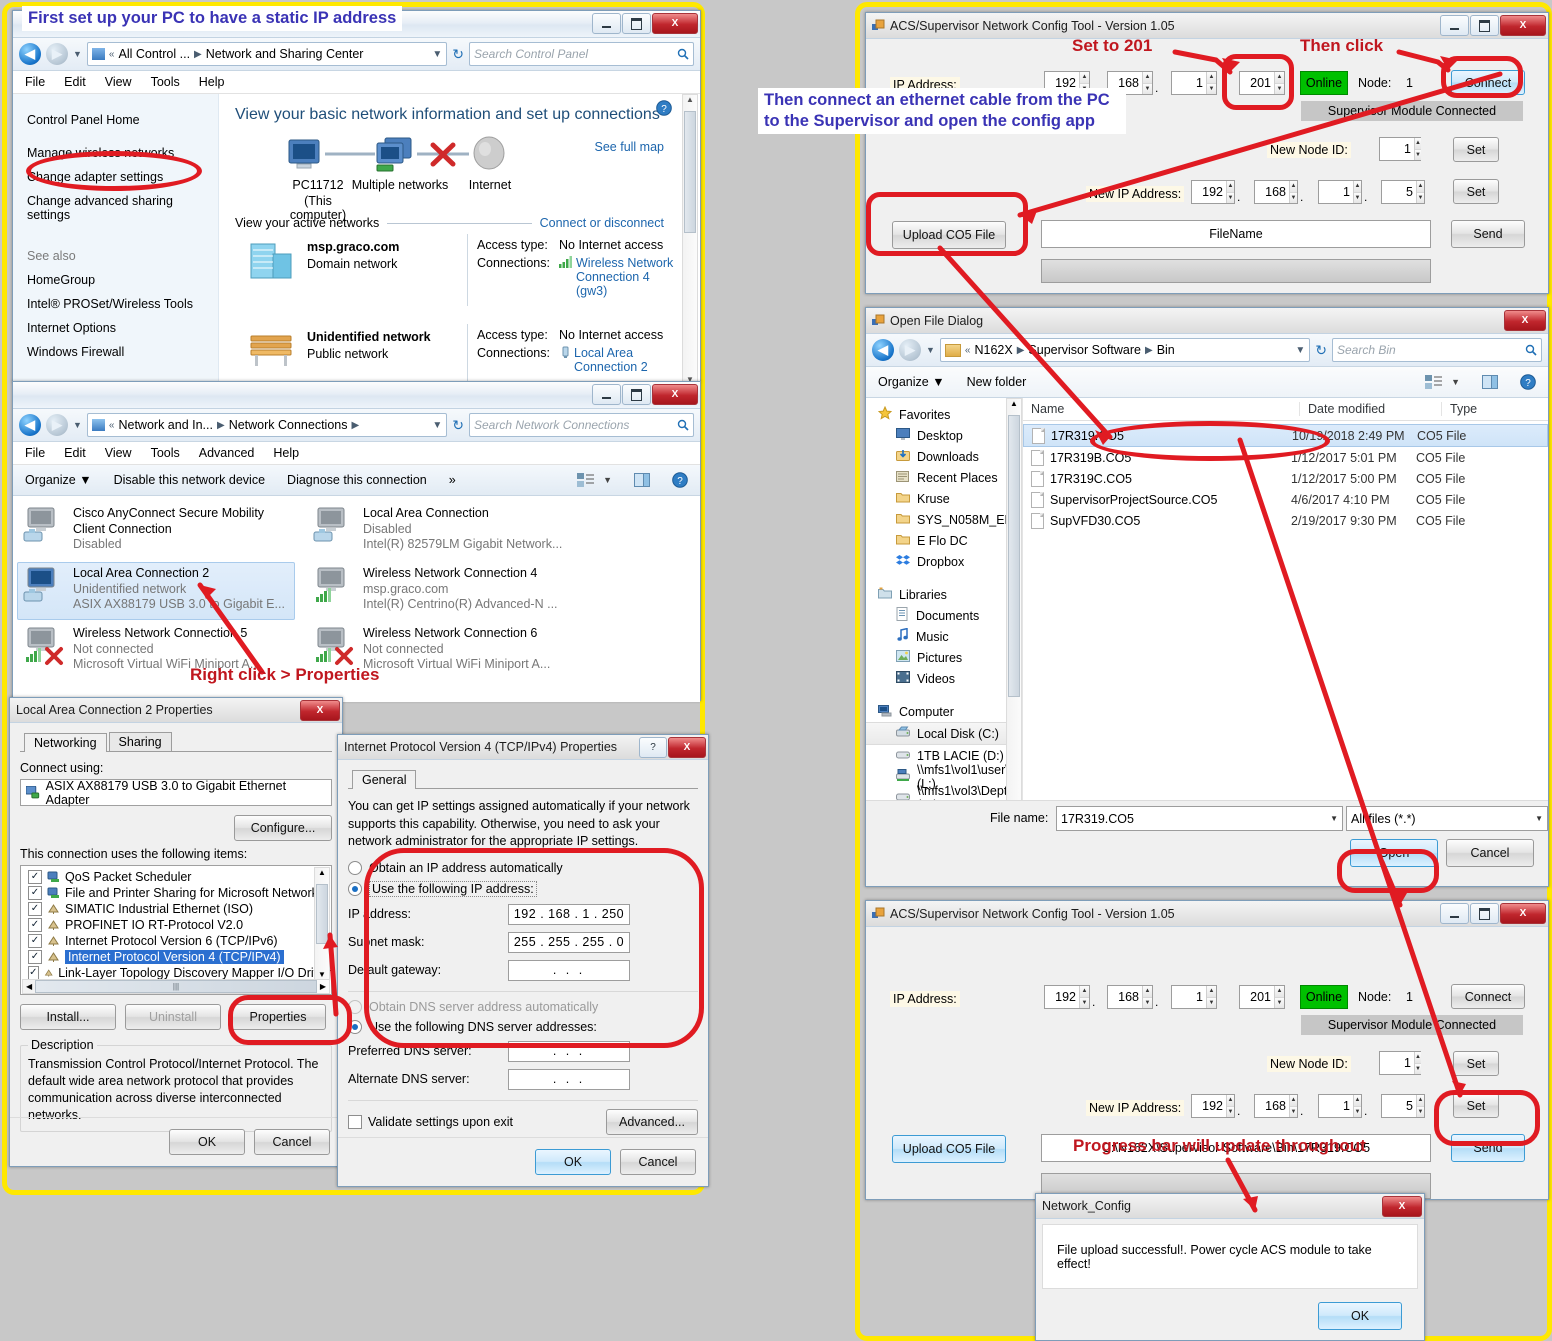 The height and width of the screenshot is (1341, 1552). Describe the element at coordinates (1262, 997) in the screenshot. I see `ip-octet-4-spinner: 201 ▲ ▼` at that location.